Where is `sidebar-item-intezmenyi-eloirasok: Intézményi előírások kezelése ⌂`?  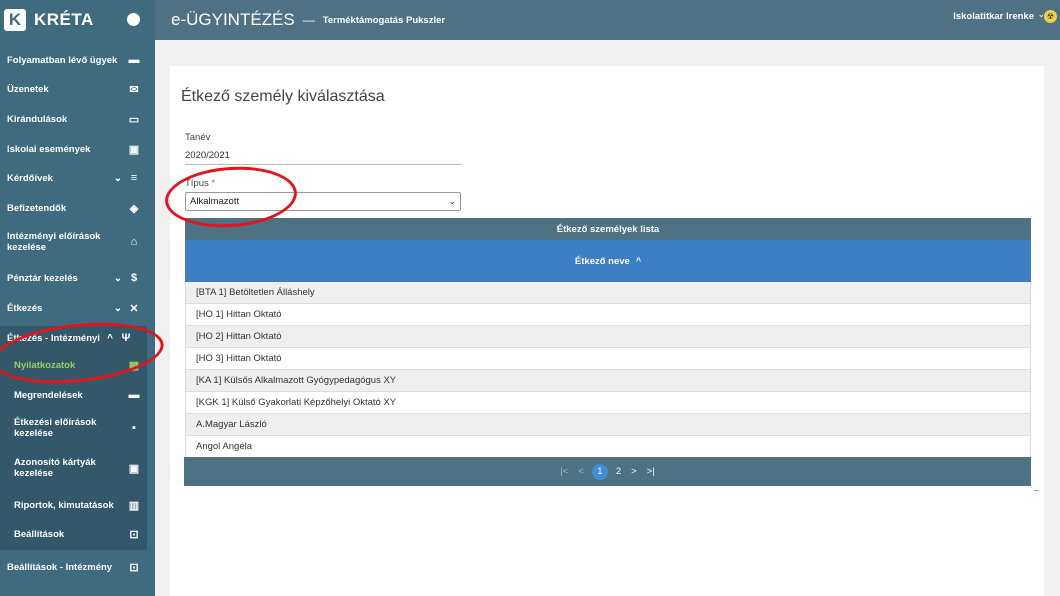
sidebar-item-intezmenyi-eloirasok: Intézményi előírások kezelése ⌂ is located at coordinates (77, 242).